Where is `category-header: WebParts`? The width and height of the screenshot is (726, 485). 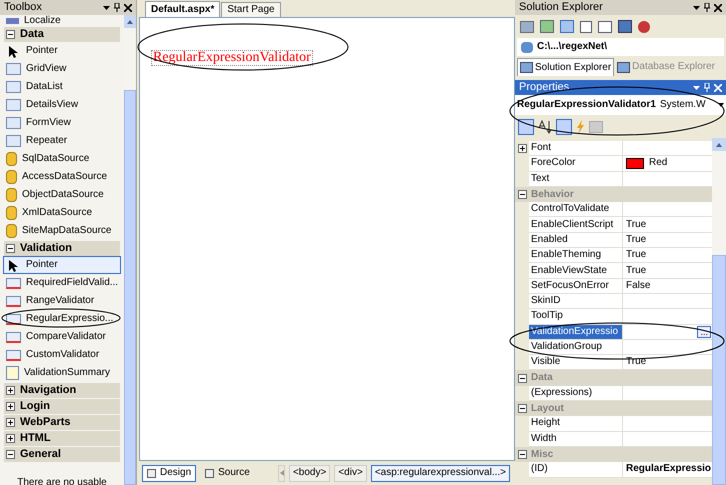
category-header: WebParts is located at coordinates (62, 422).